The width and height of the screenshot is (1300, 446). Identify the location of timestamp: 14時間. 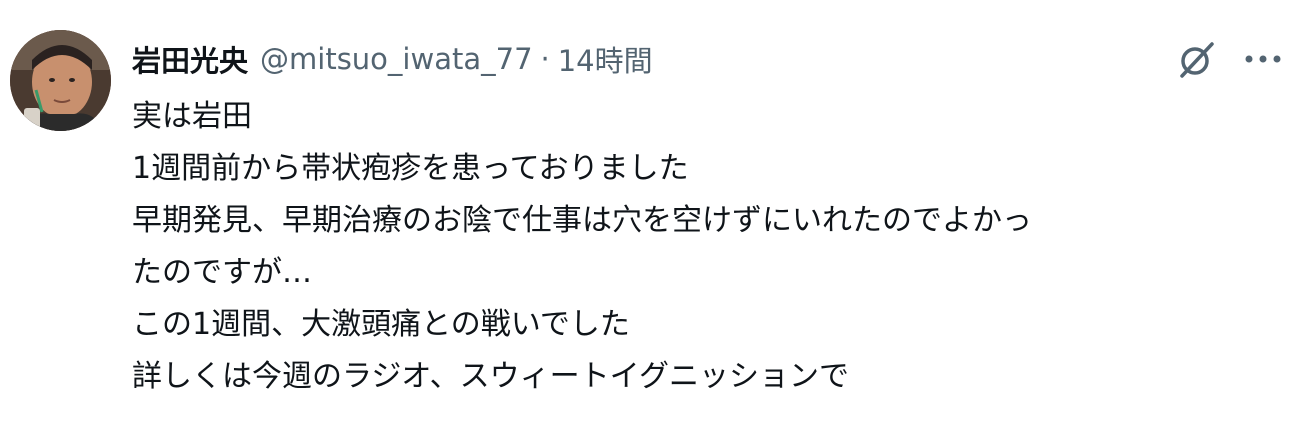
(605, 59).